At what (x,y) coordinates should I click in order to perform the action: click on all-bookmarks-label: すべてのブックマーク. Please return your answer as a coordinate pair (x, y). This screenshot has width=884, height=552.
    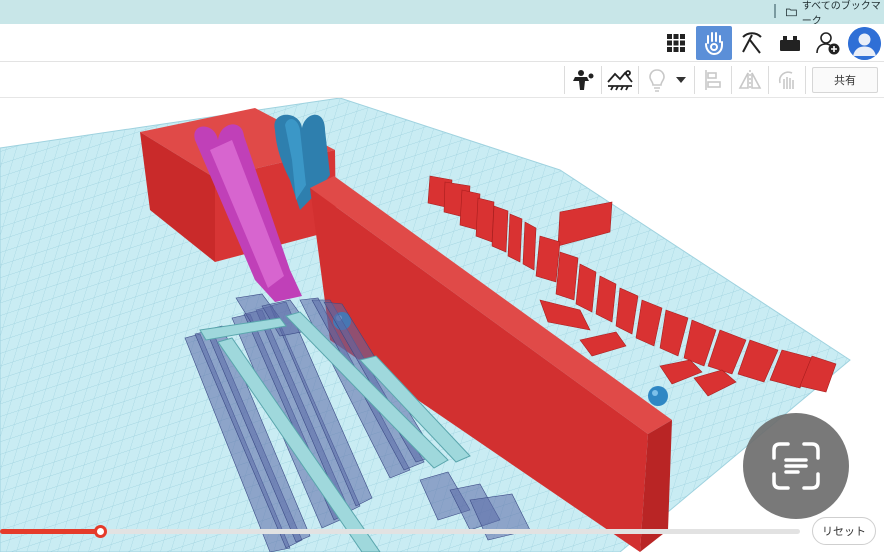
    Looking at the image, I should click on (841, 14).